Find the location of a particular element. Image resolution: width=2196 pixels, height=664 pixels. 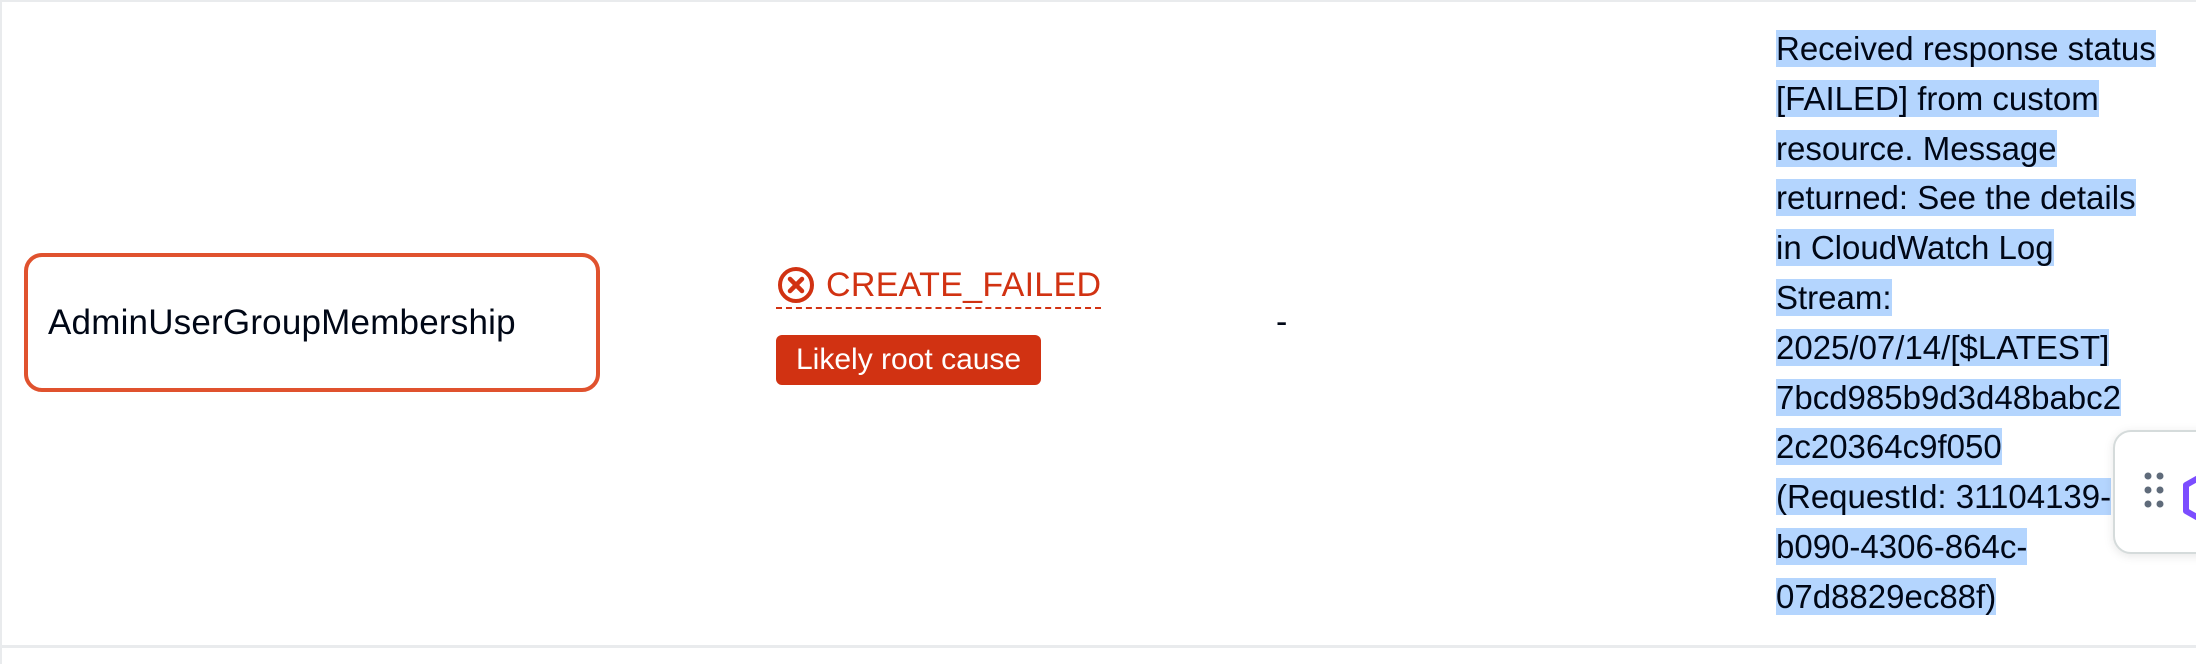

status-reason-line: Received response status is located at coordinates (1966, 48).